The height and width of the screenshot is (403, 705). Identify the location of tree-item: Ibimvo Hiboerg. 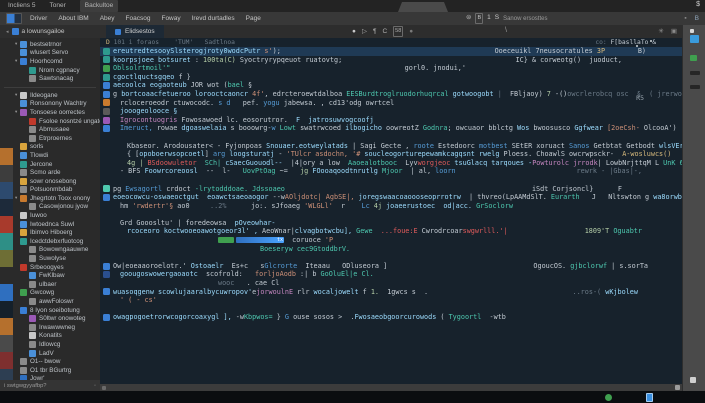
(50, 232).